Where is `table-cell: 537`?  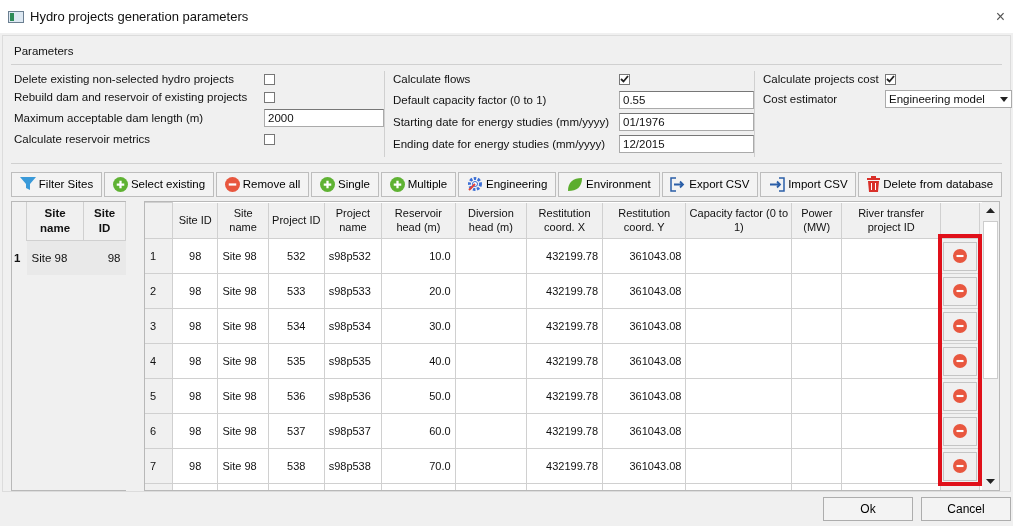
table-cell: 537 is located at coordinates (296, 431).